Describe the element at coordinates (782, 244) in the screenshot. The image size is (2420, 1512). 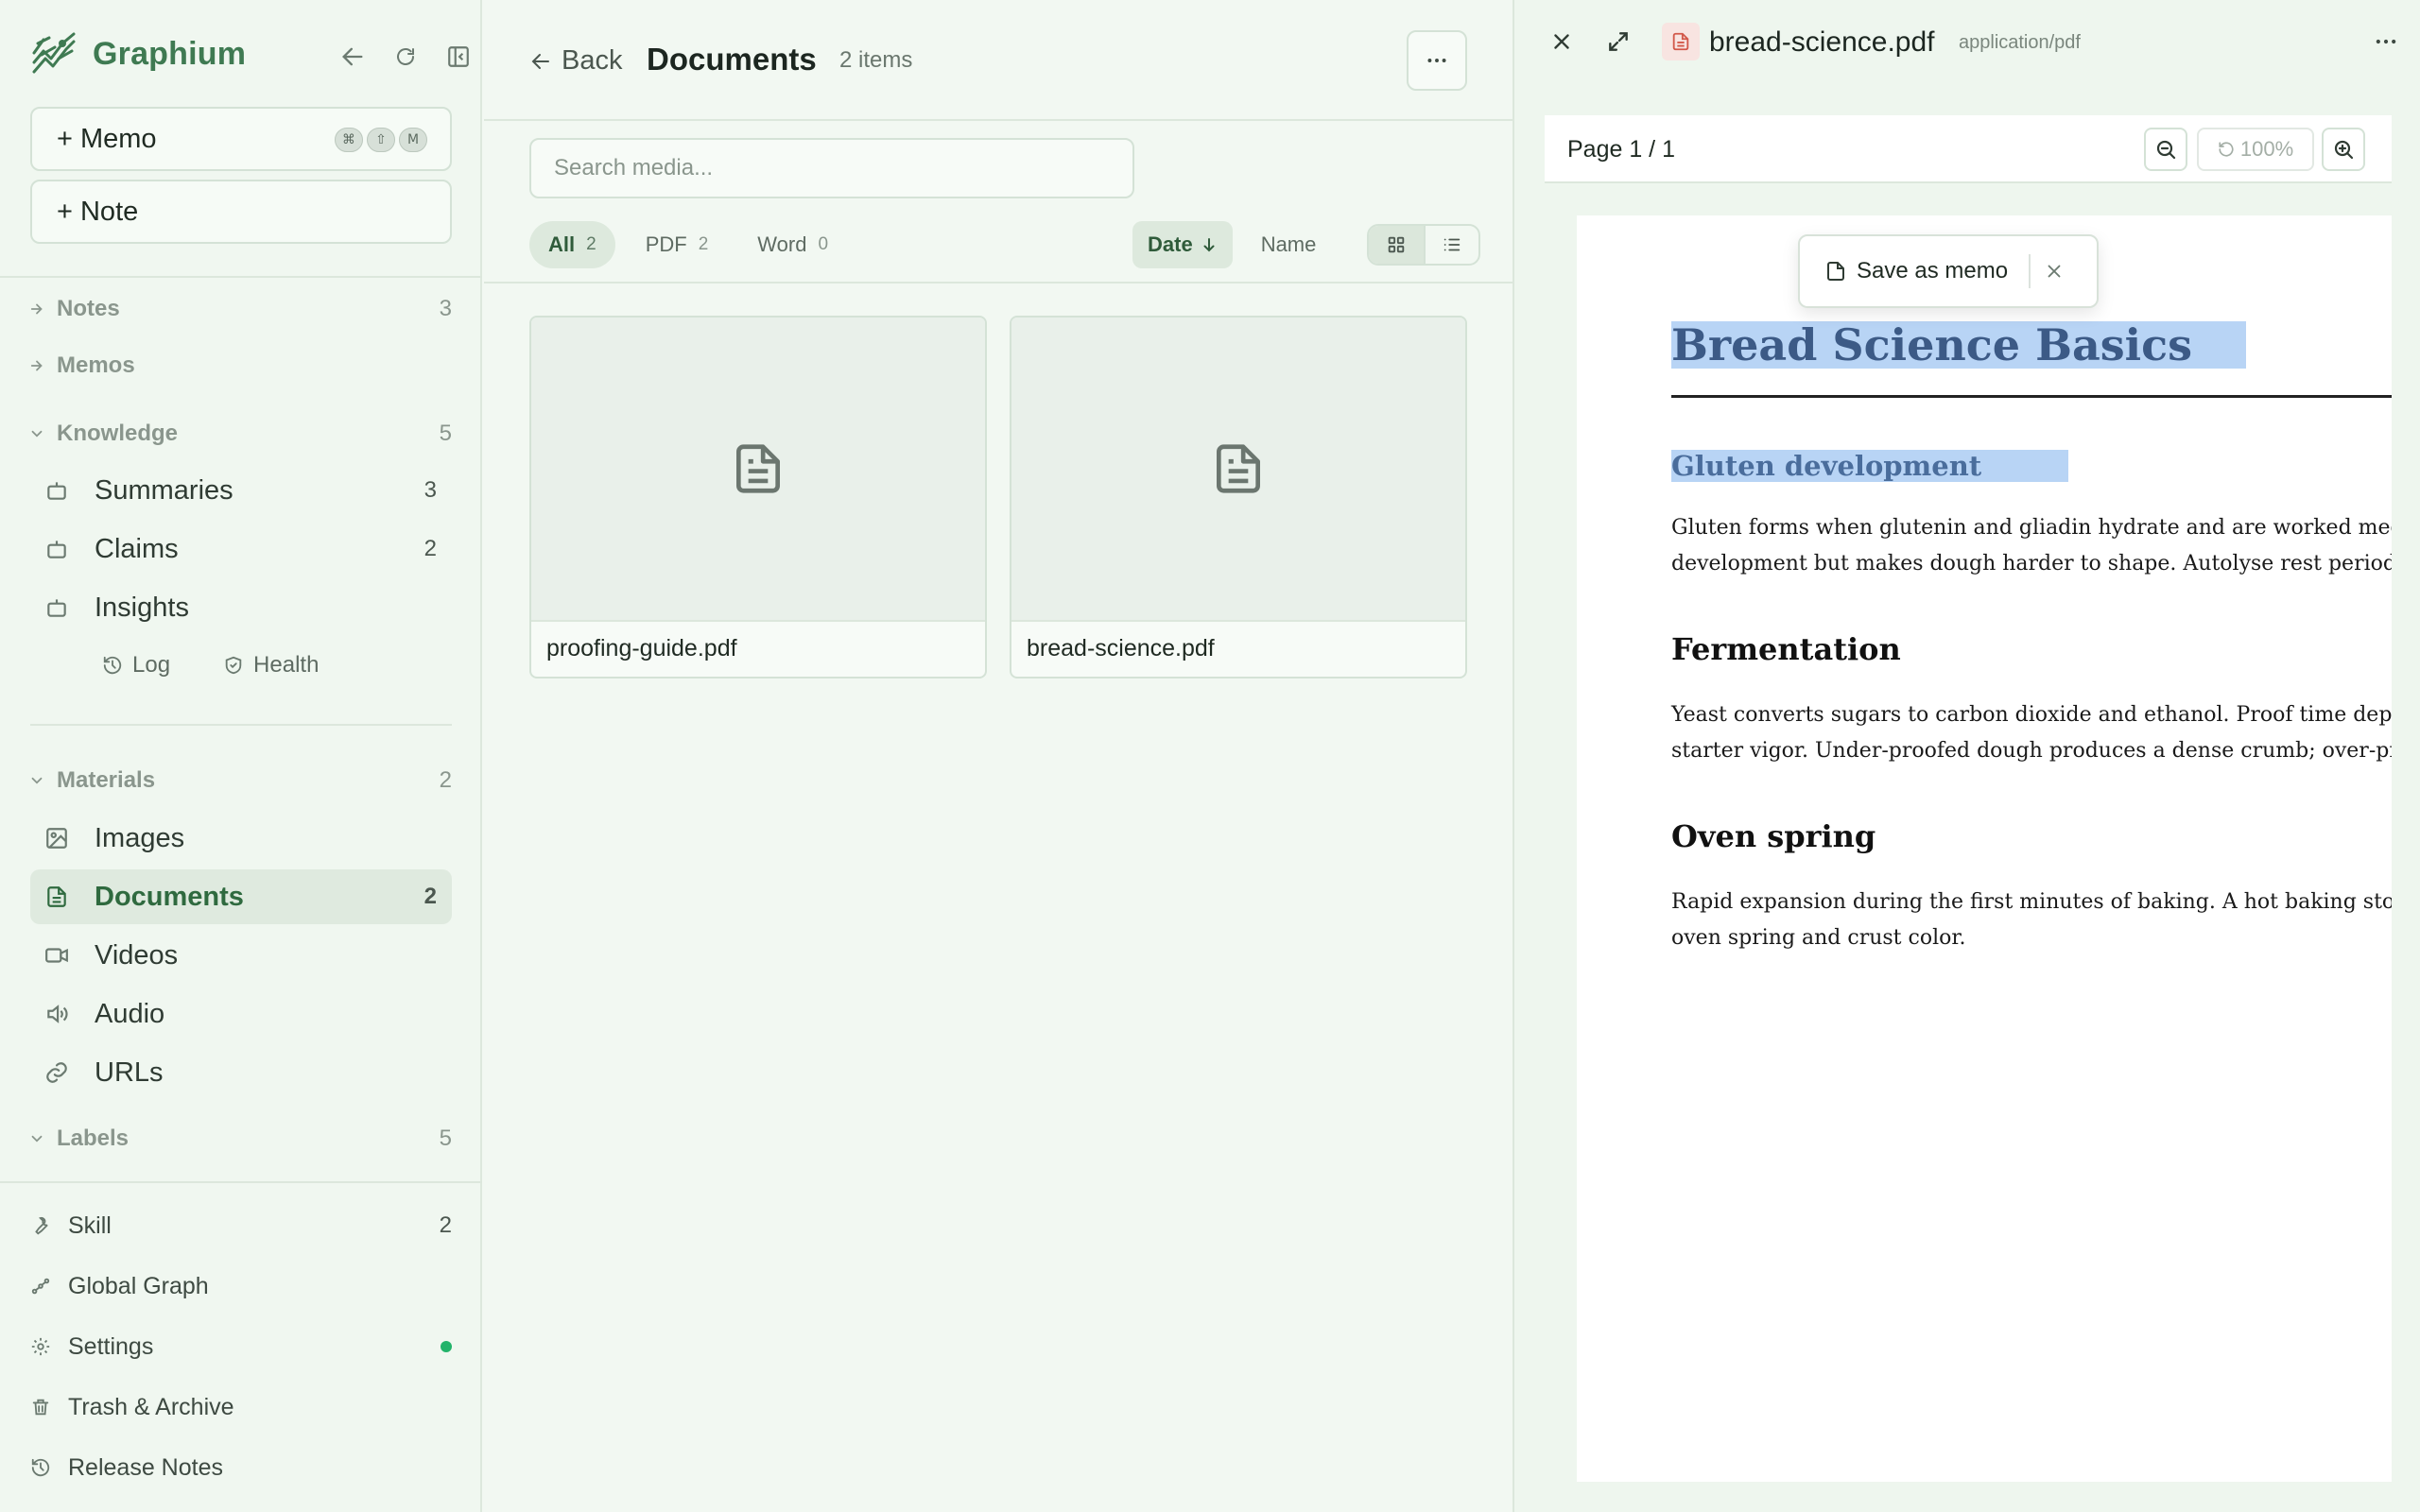
I see `filter-label: Word` at that location.